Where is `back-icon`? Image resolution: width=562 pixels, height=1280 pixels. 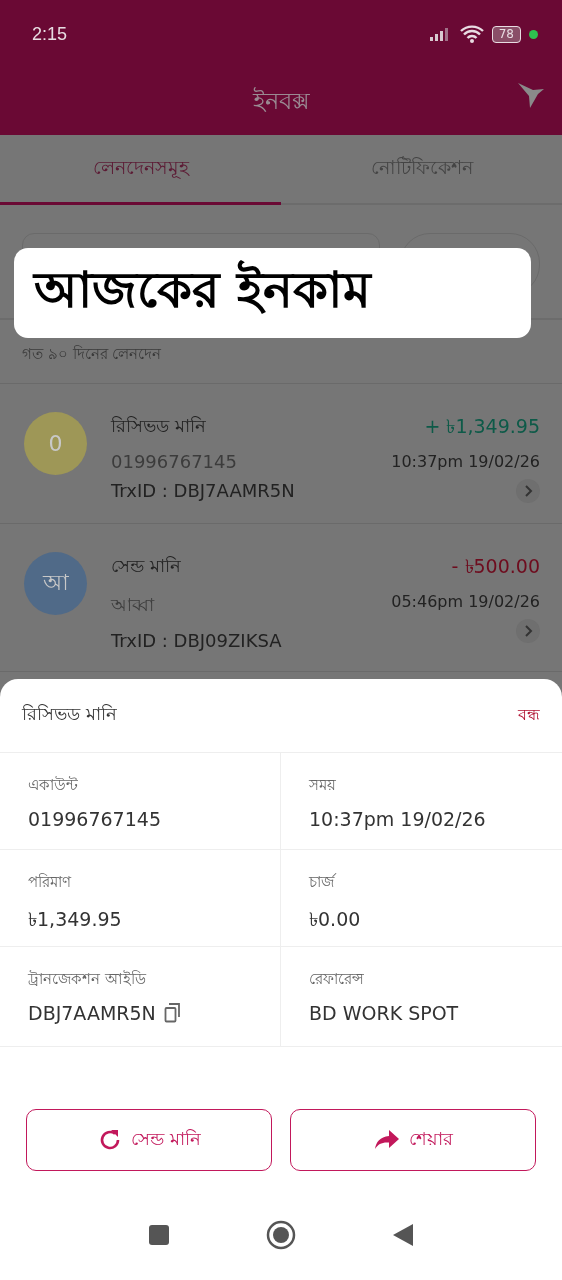 back-icon is located at coordinates (403, 1235).